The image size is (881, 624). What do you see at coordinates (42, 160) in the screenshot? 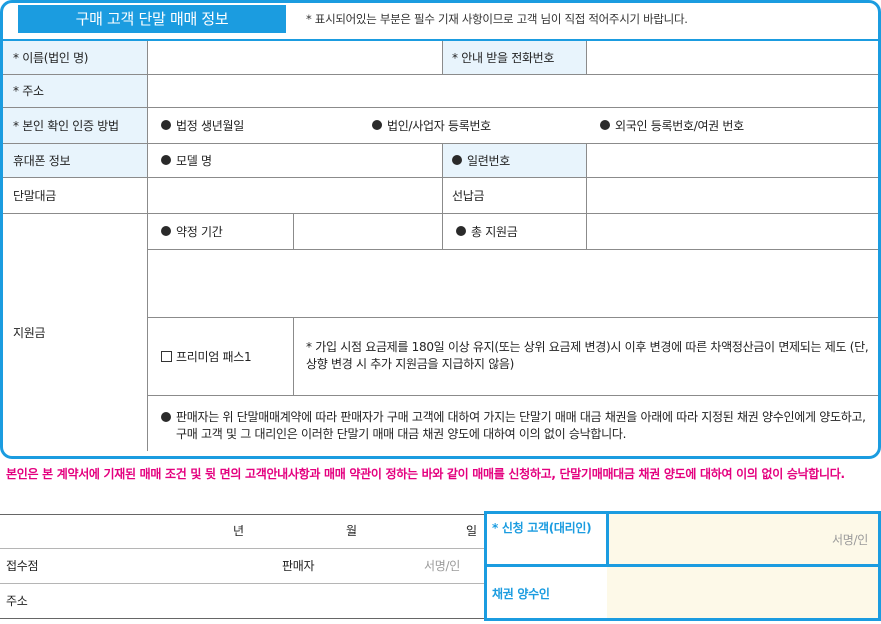
I see `device-label: 휴대폰 정보` at bounding box center [42, 160].